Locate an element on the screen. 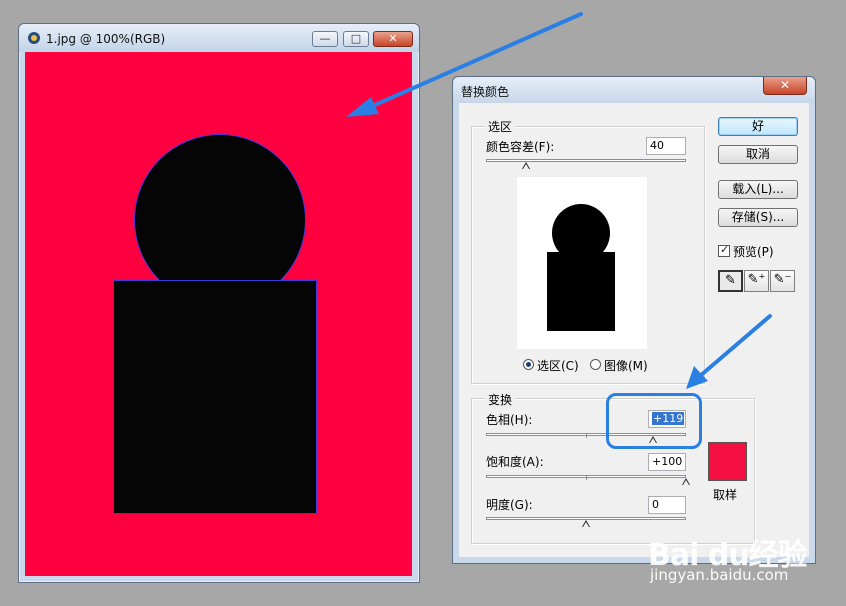  arrow-to-canvas-icon is located at coordinates (464, 64).